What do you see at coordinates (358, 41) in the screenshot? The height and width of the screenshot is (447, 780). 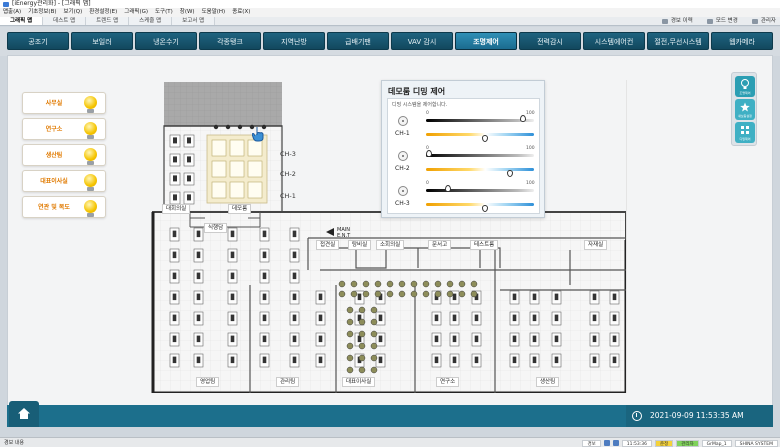 I see `nav-fans: 급배기팬` at bounding box center [358, 41].